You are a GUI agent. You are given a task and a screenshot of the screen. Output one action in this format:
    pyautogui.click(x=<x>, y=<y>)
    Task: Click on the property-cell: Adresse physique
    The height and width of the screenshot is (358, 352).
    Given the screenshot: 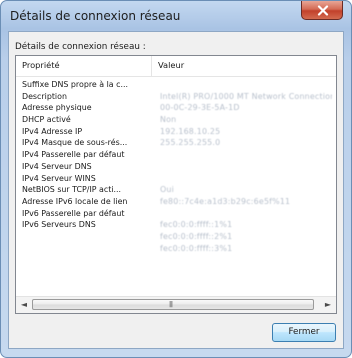 What is the action you would take?
    pyautogui.click(x=57, y=108)
    